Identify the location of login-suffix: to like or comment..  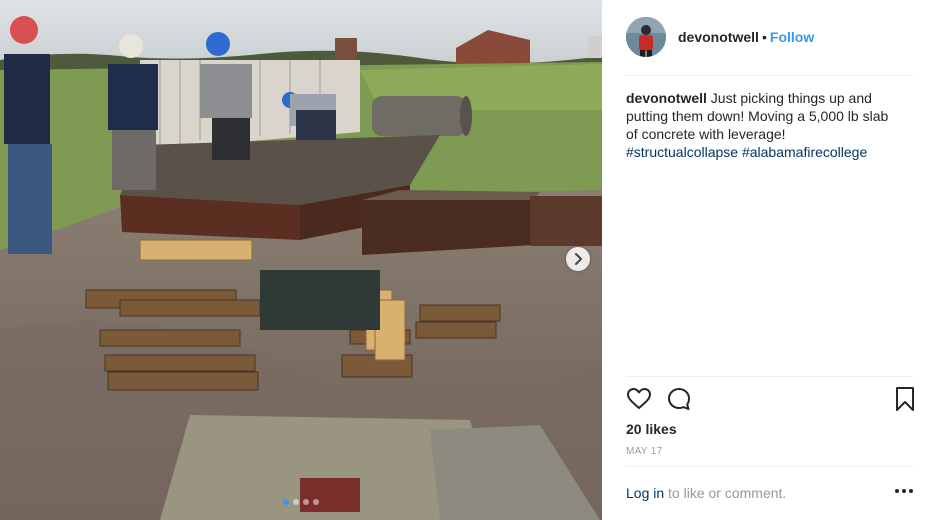
(727, 493).